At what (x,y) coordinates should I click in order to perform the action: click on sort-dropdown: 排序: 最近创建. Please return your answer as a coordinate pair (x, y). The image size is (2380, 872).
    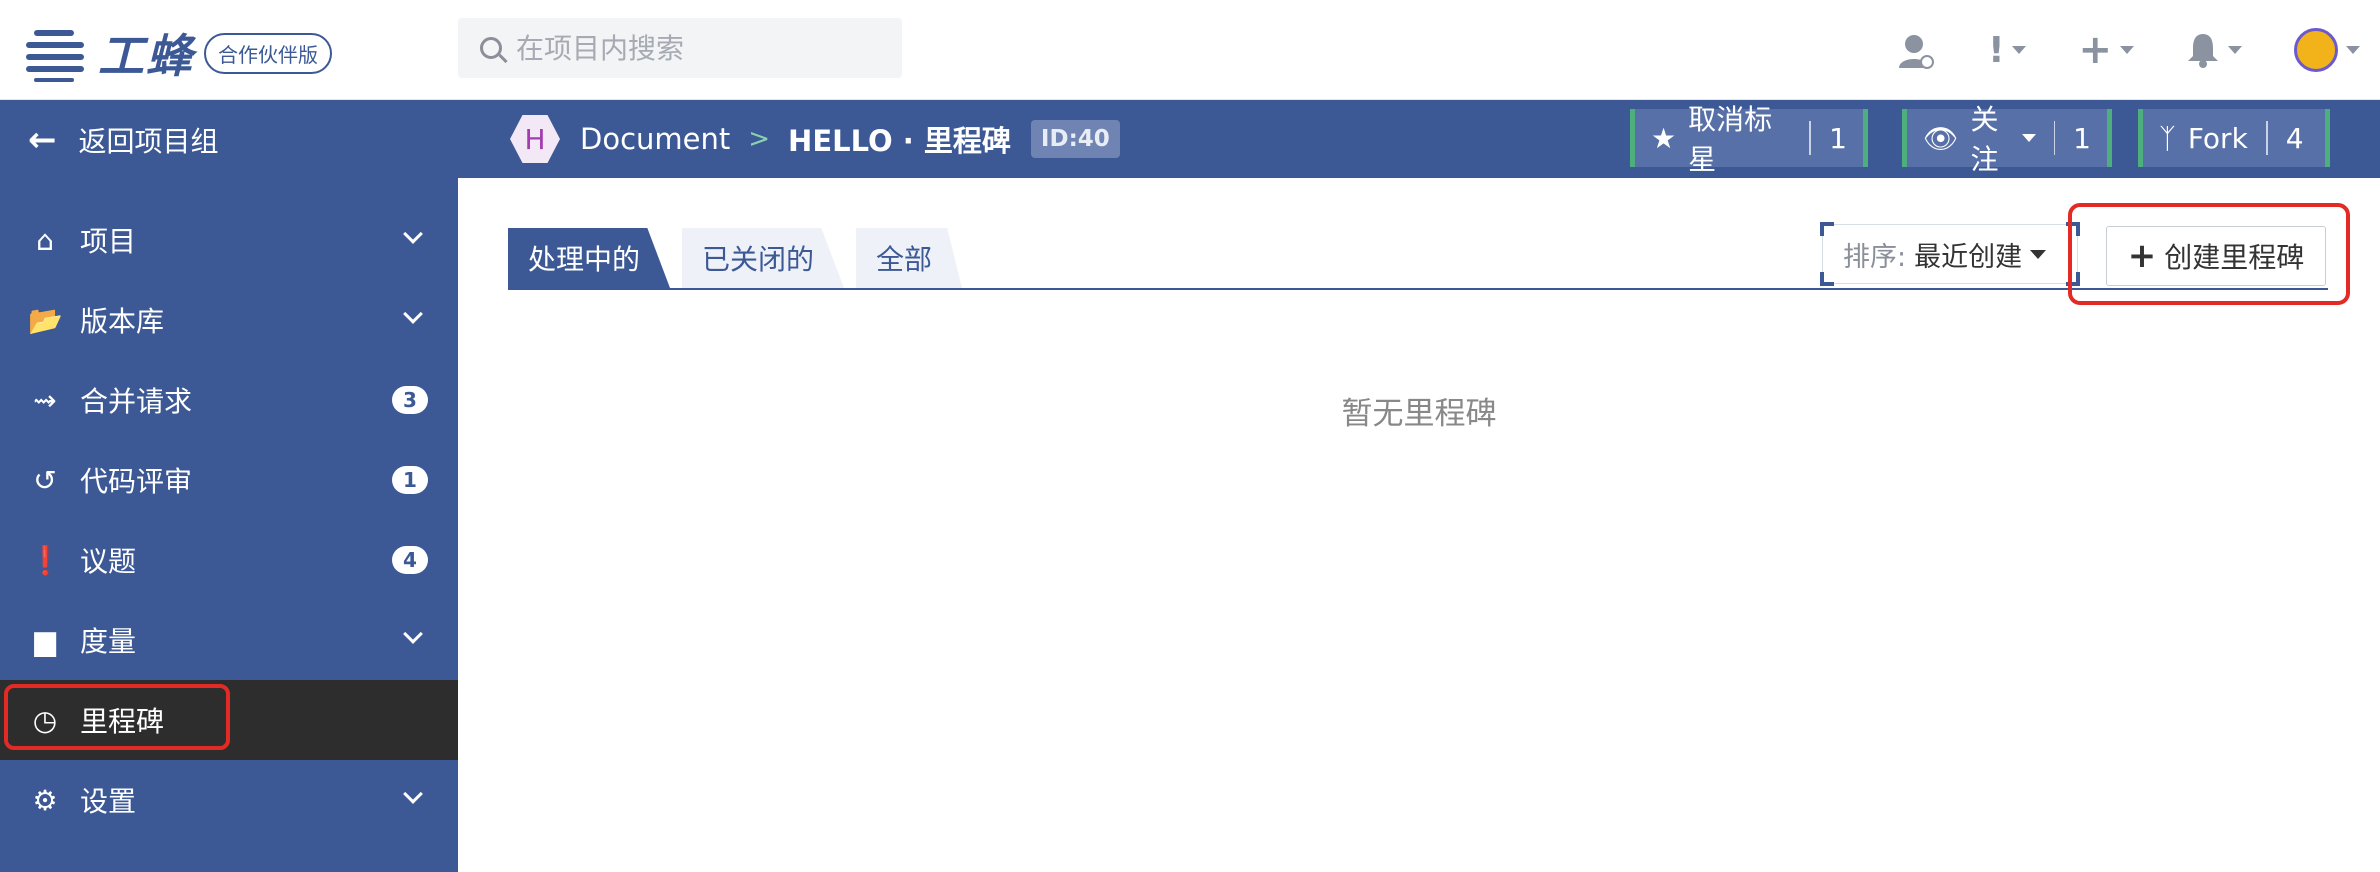
    Looking at the image, I should click on (1950, 254).